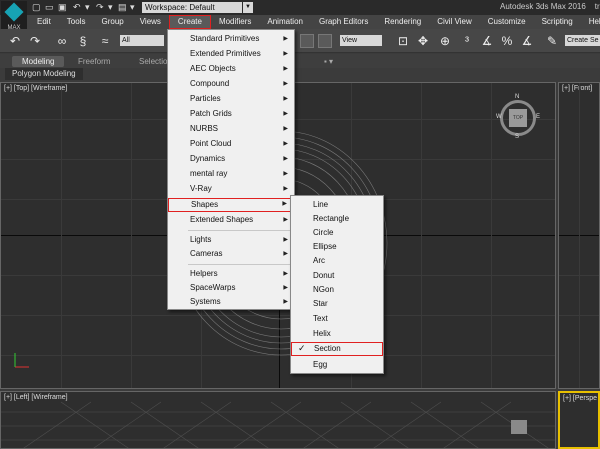  Describe the element at coordinates (423, 41) in the screenshot. I see `select-manipulate-icon: ✥` at that location.